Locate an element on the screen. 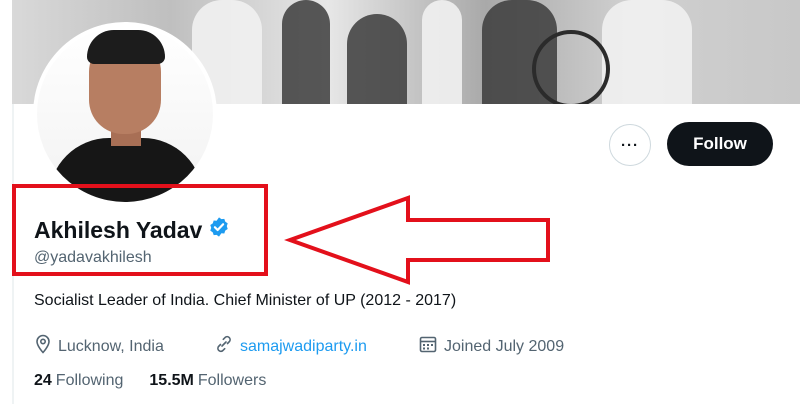 This screenshot has width=800, height=404. following-count: 24 is located at coordinates (43, 380).